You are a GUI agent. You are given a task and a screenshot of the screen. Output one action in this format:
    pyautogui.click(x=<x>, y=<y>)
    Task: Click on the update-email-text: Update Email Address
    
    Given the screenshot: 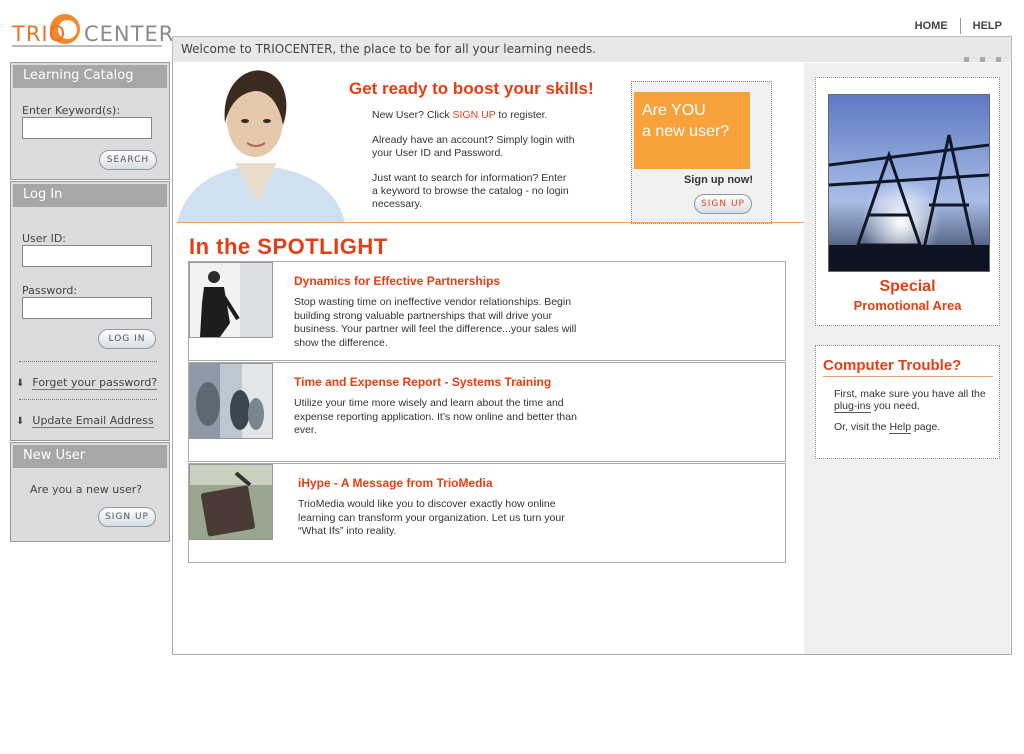 What is the action you would take?
    pyautogui.click(x=93, y=421)
    